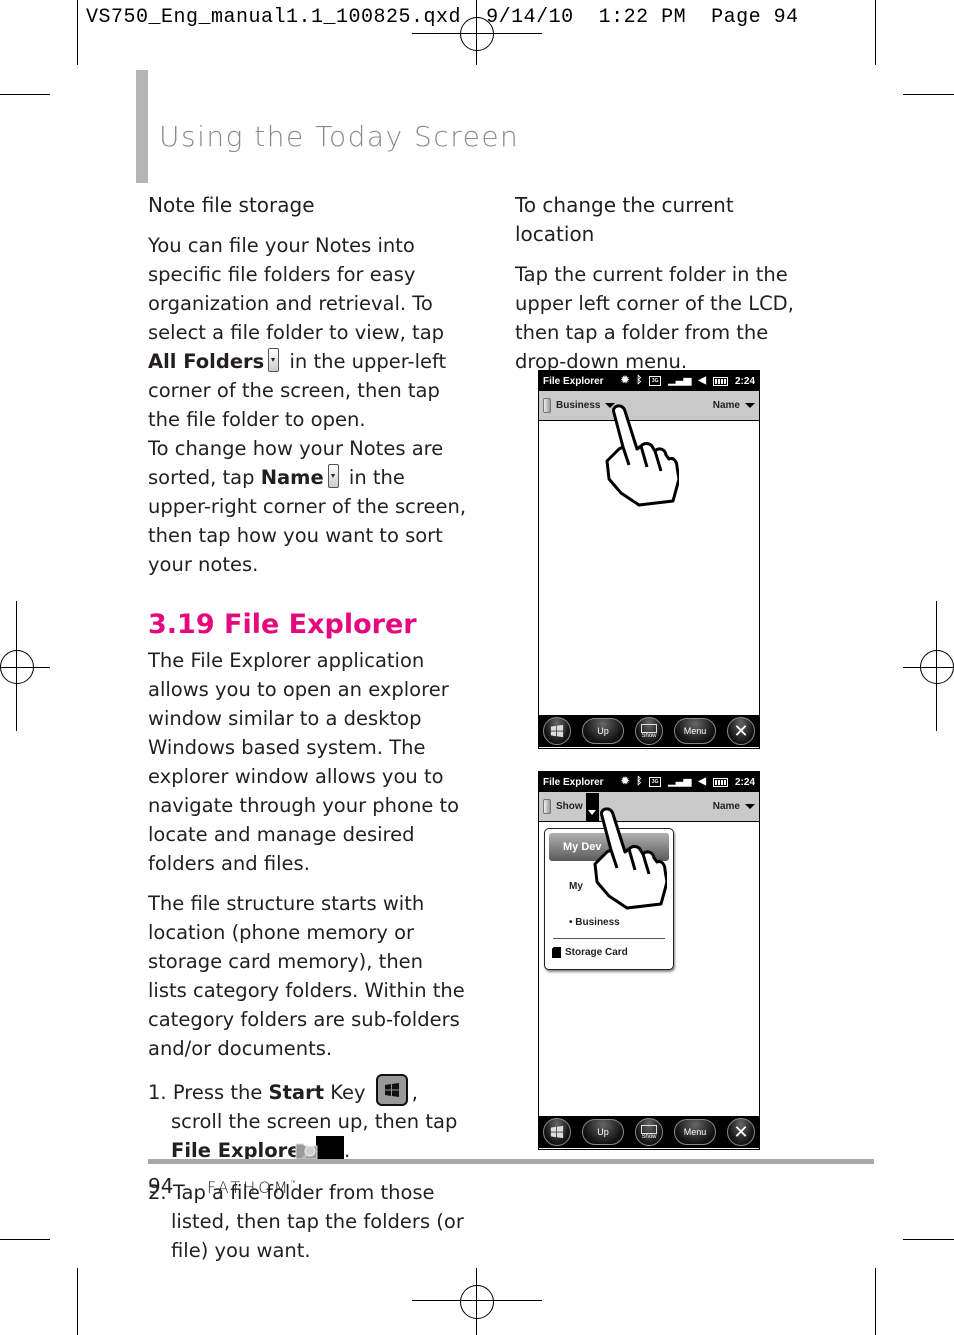 The height and width of the screenshot is (1335, 954). Describe the element at coordinates (556, 952) in the screenshot. I see `storage-card-icon` at that location.